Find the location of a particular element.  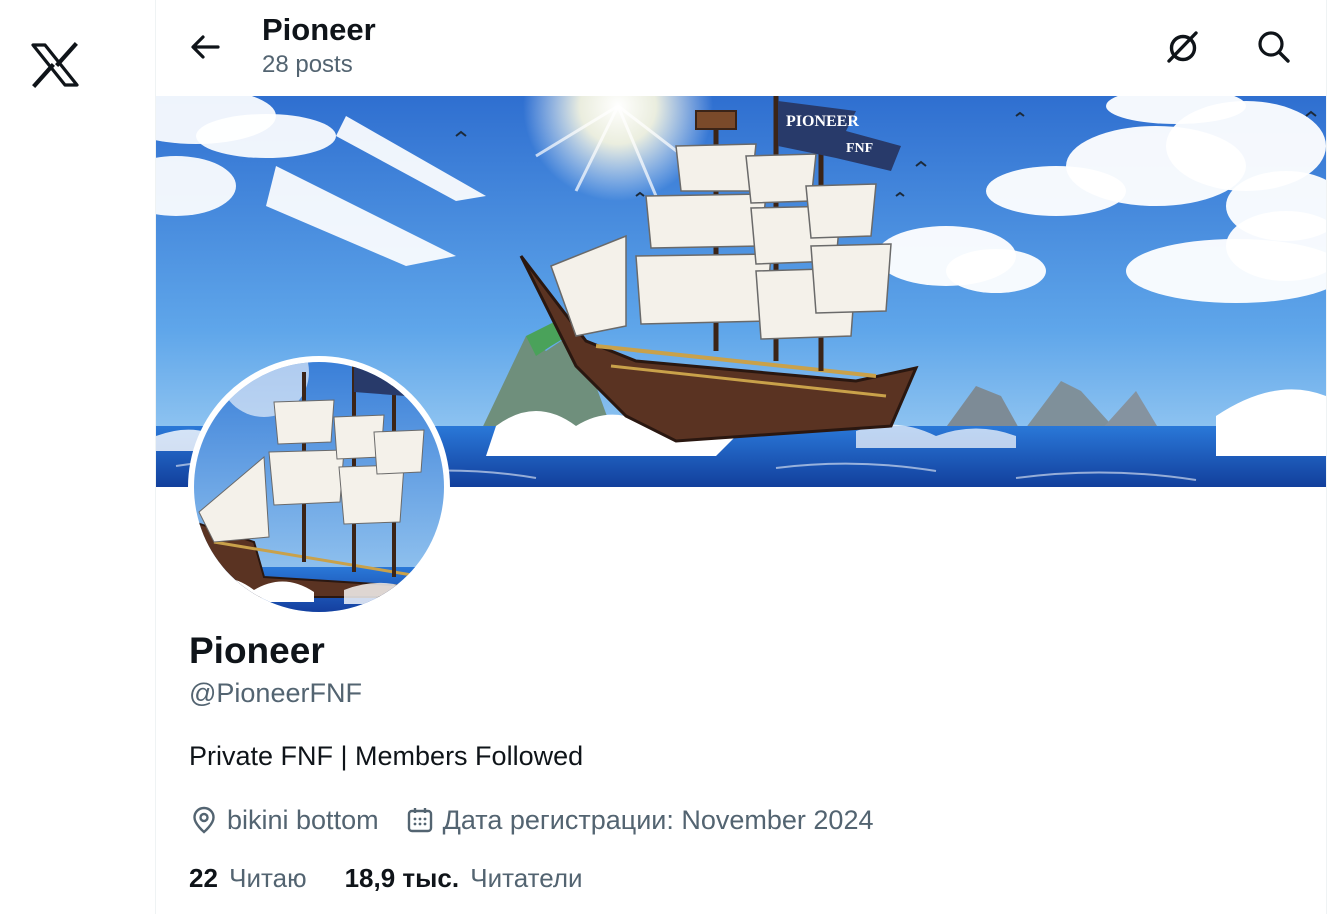

profile-location: bikini bottom is located at coordinates (284, 820).